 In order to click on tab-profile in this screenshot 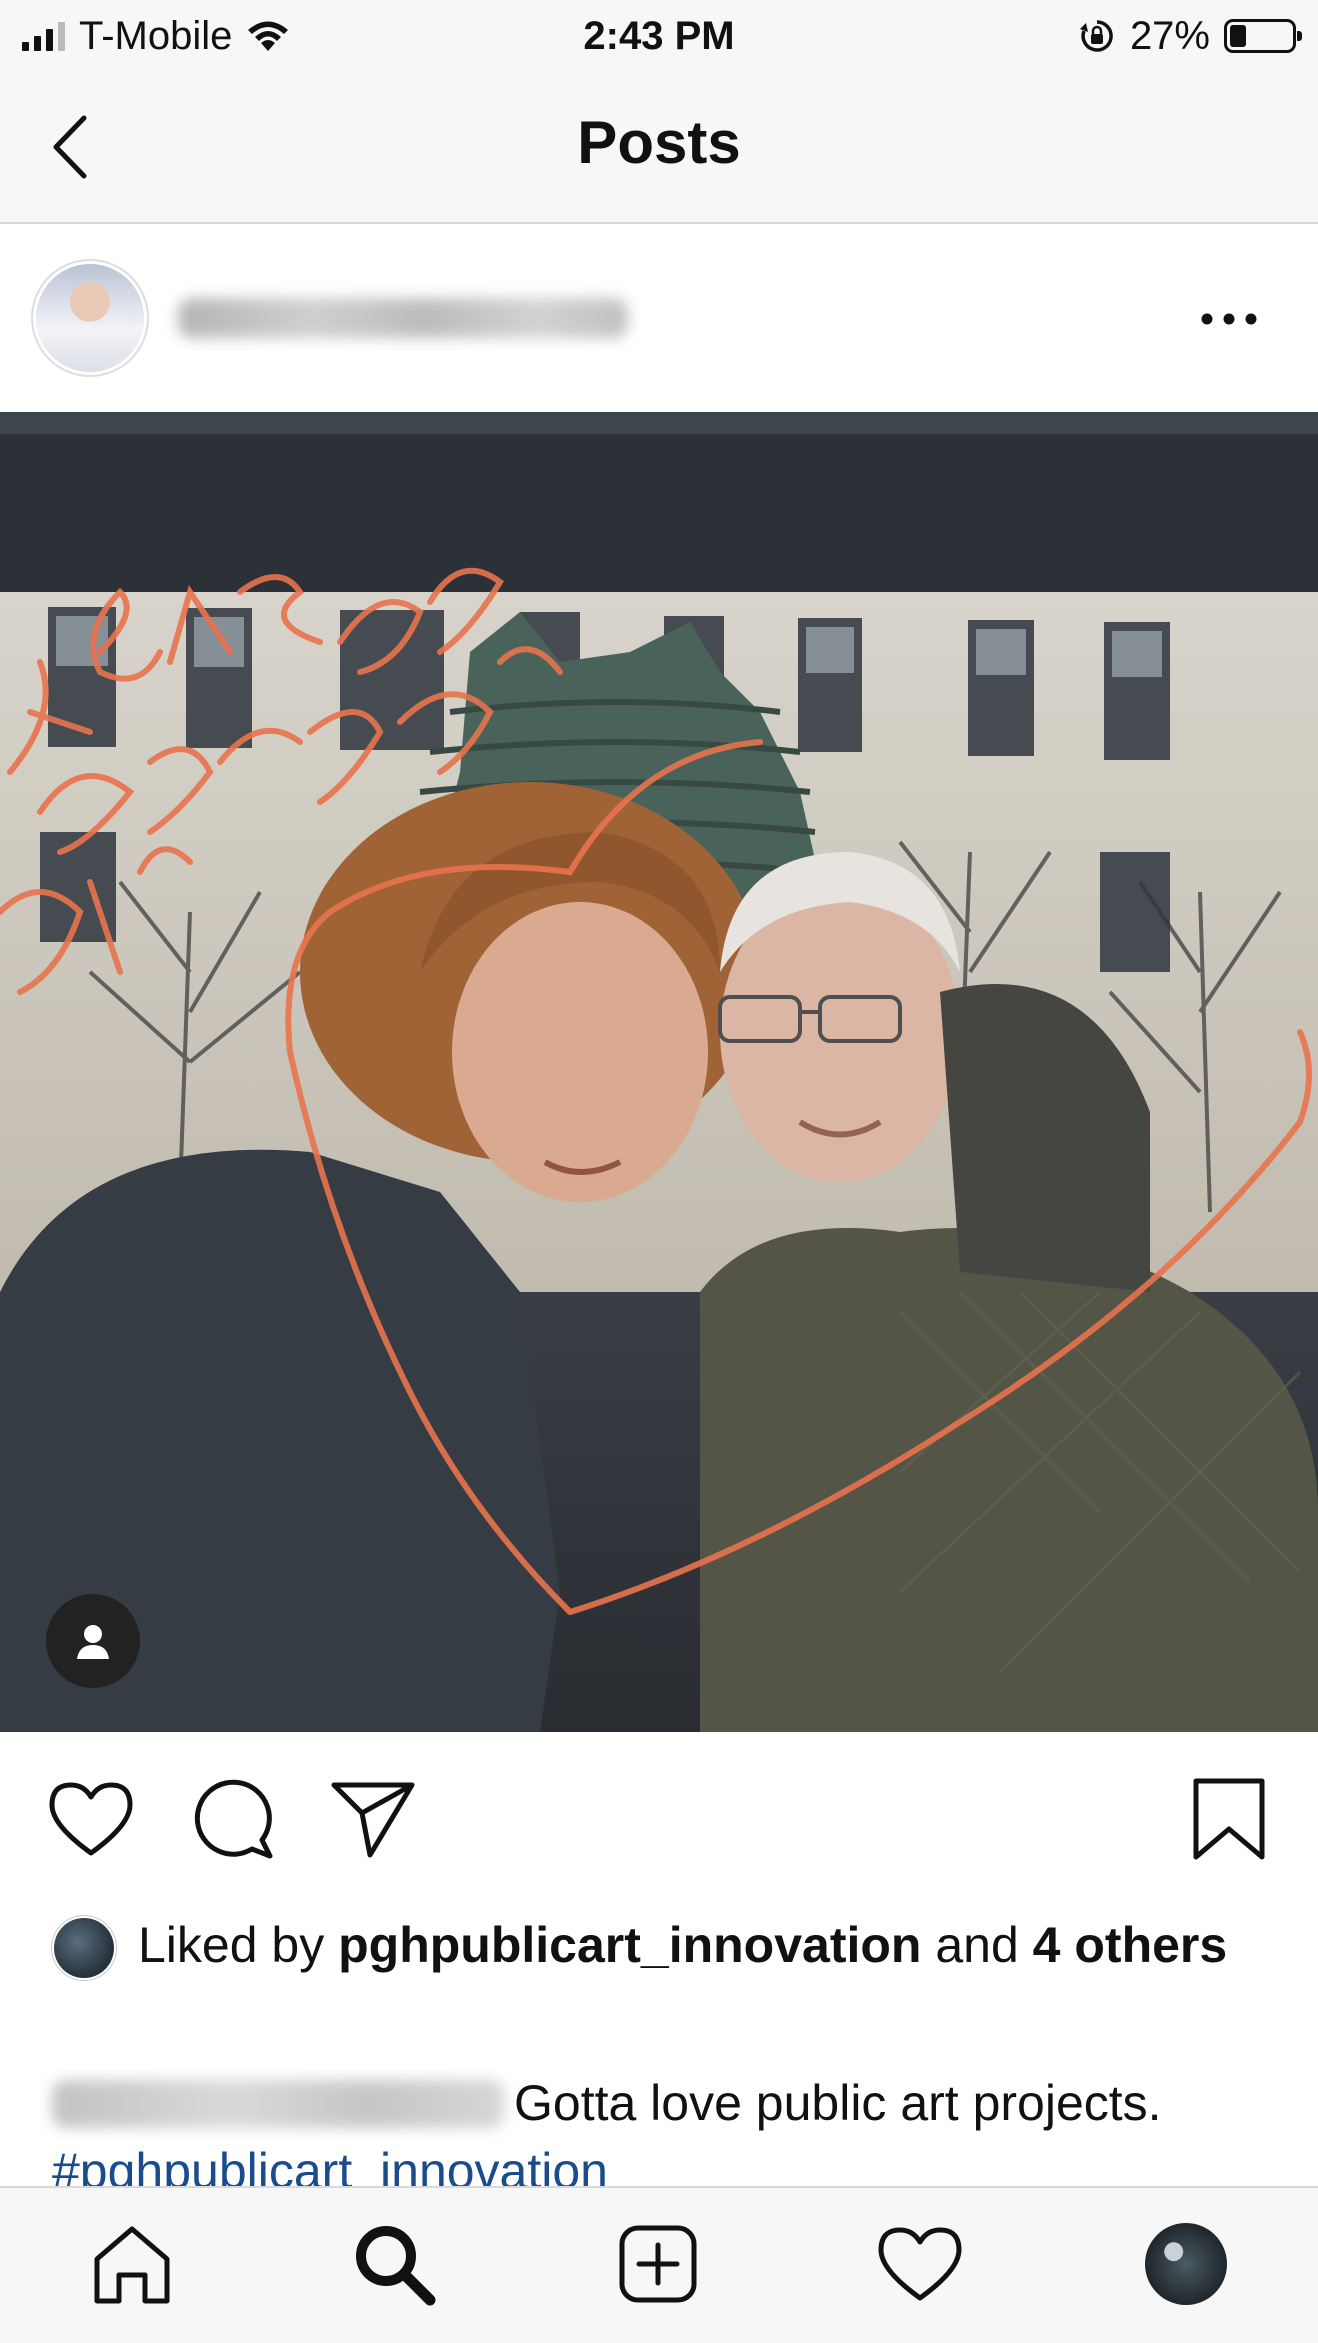, I will do `click(1186, 2264)`.